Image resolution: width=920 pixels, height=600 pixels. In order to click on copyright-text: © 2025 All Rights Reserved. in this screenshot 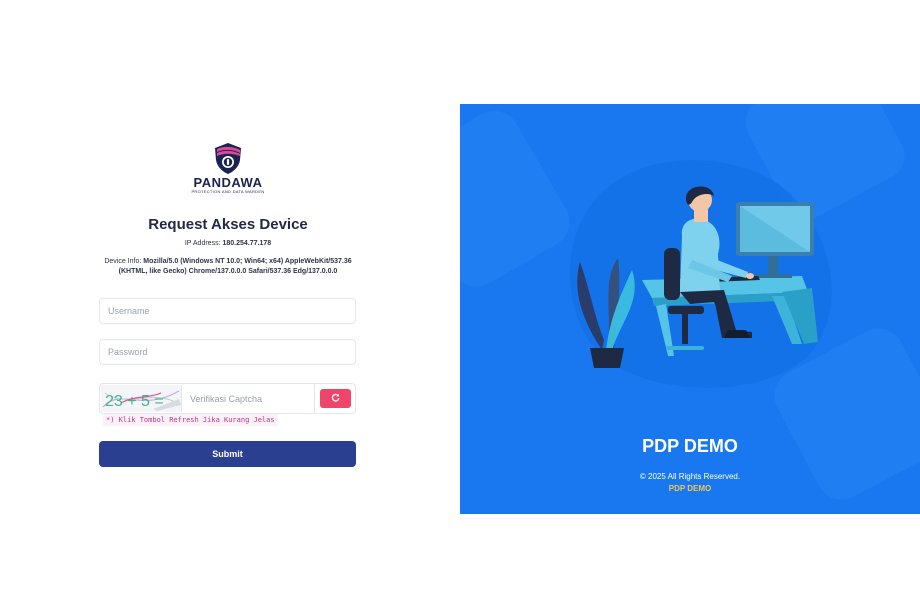, I will do `click(690, 476)`.